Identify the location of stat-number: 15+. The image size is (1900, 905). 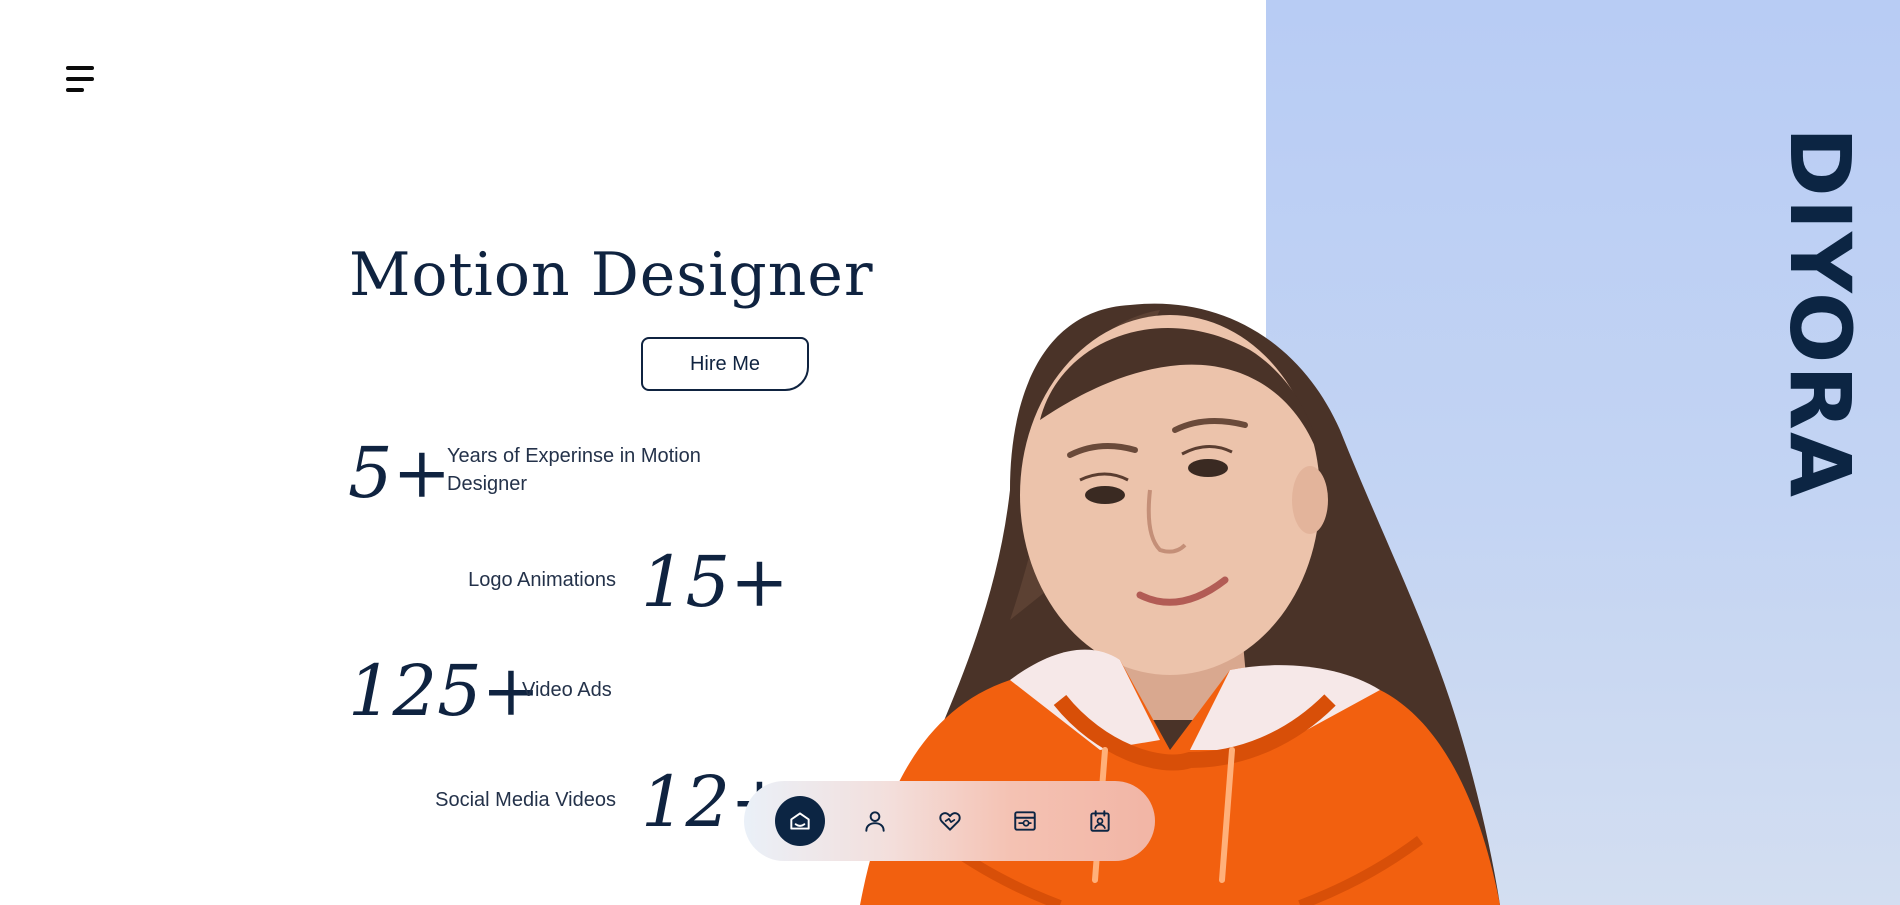
(715, 582).